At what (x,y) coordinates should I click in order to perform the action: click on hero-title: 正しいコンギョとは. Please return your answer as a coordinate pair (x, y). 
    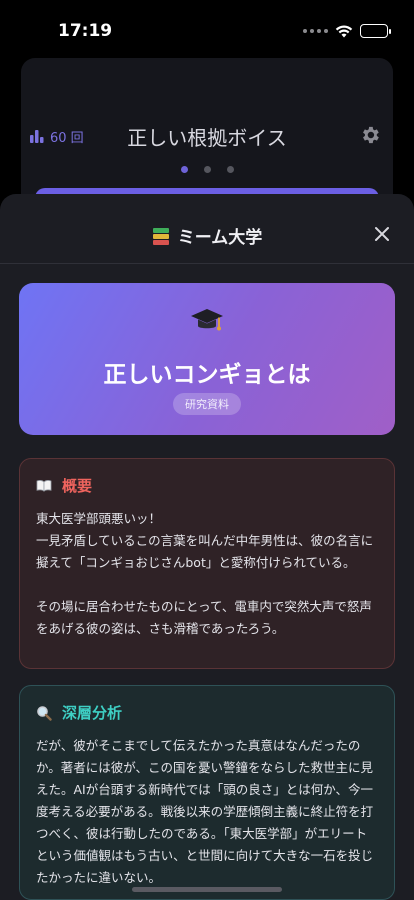
    Looking at the image, I should click on (207, 375).